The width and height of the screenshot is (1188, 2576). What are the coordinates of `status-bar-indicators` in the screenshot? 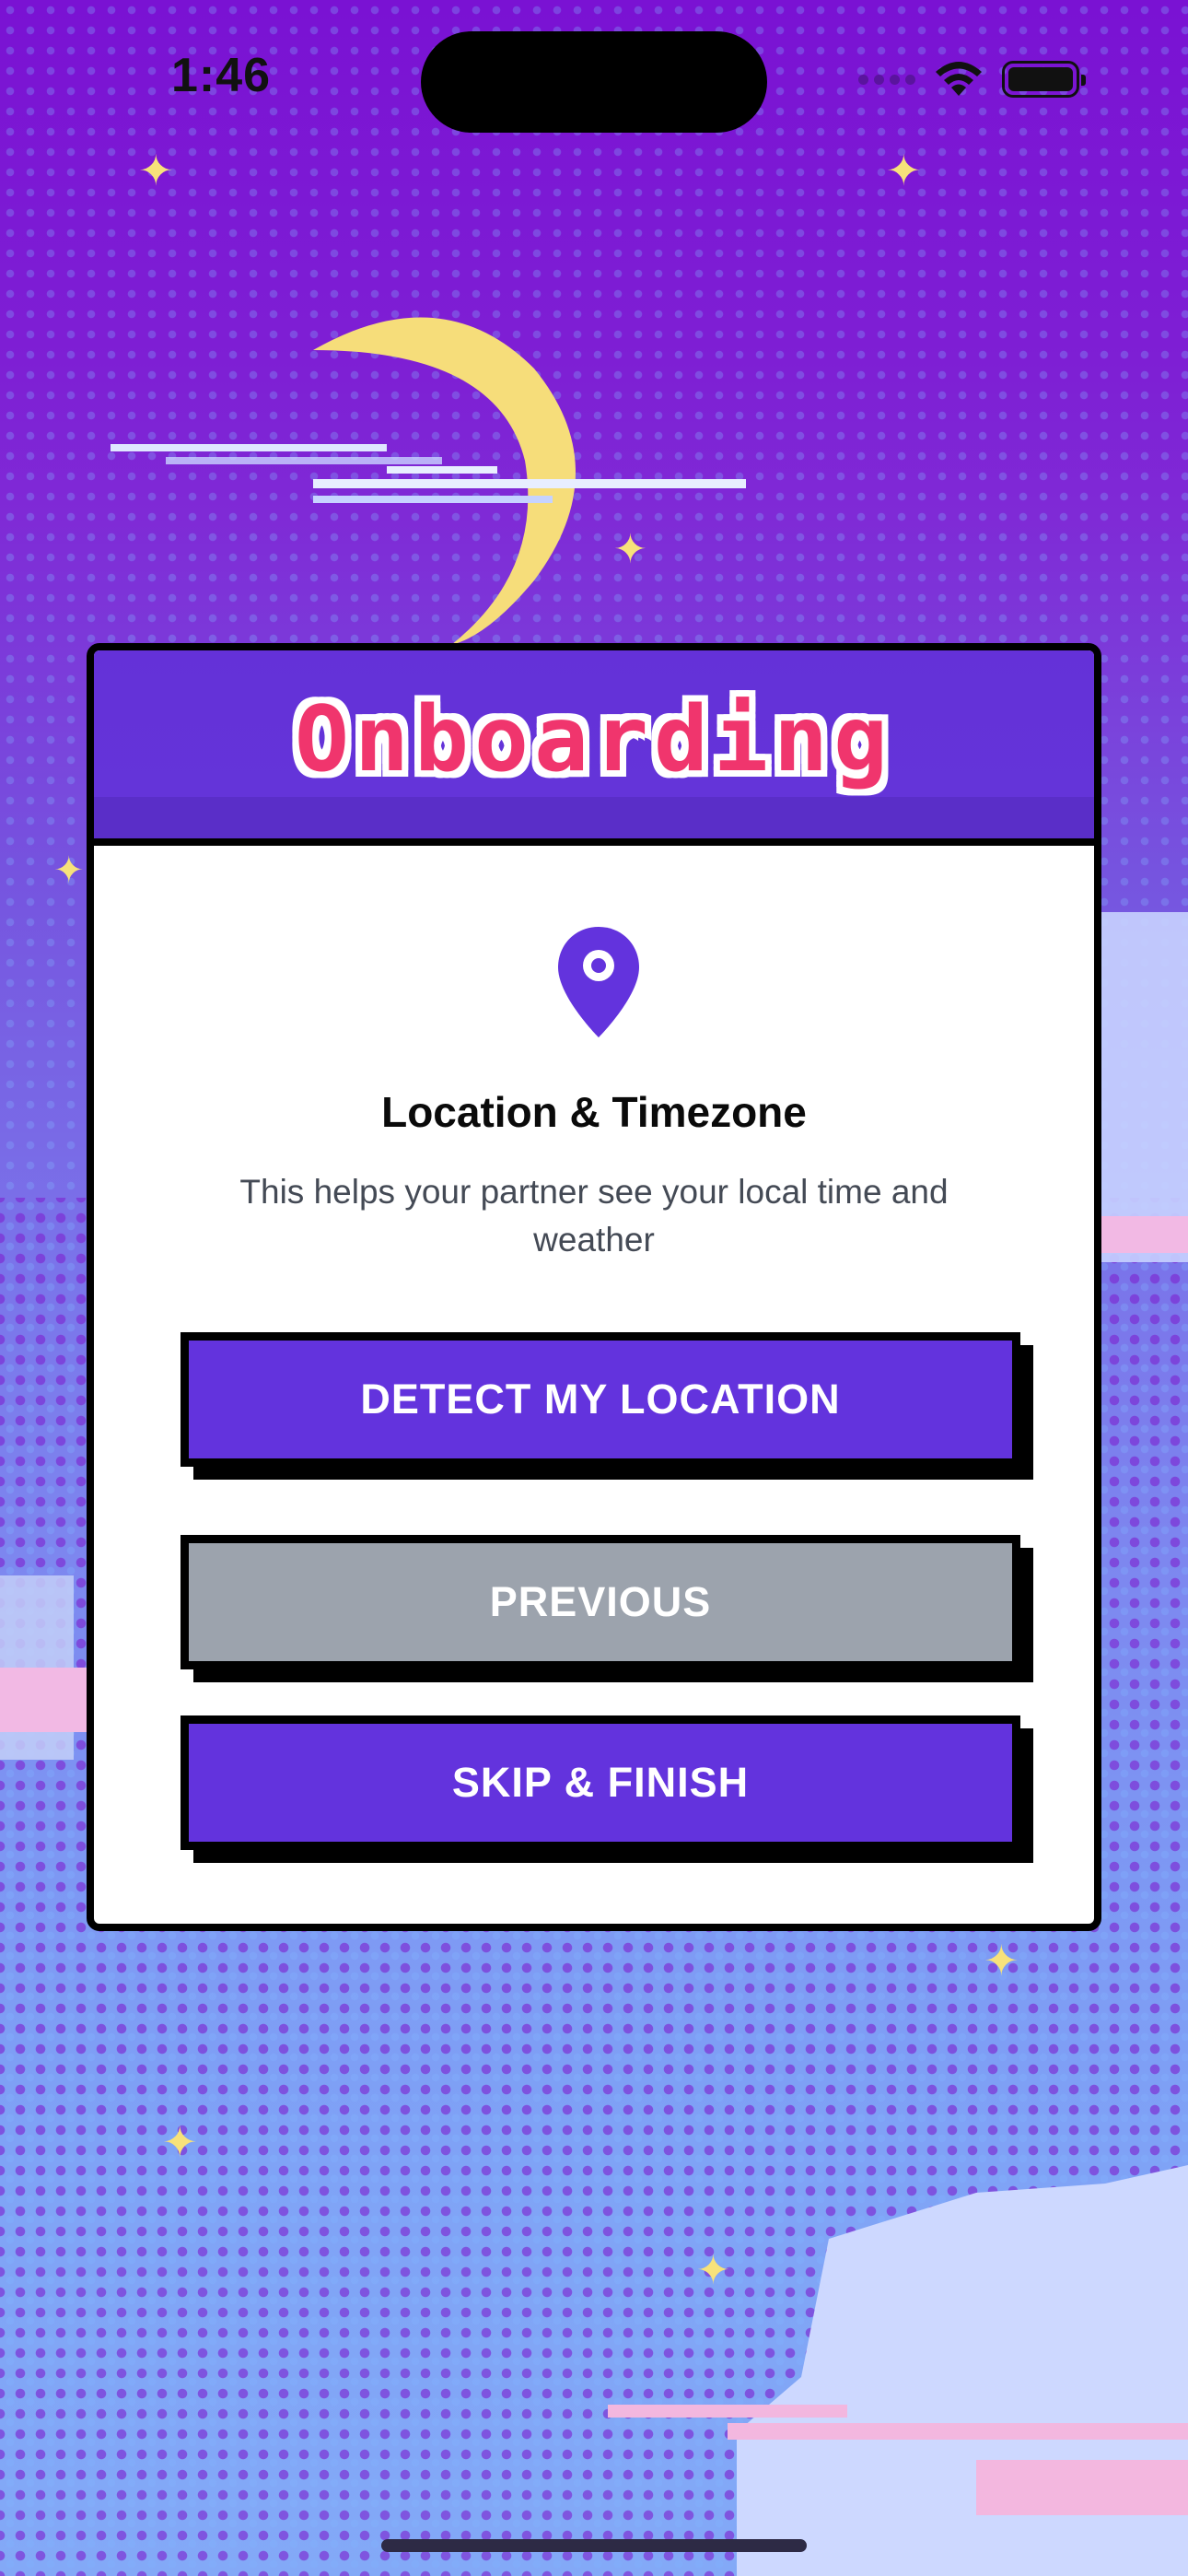 It's located at (972, 79).